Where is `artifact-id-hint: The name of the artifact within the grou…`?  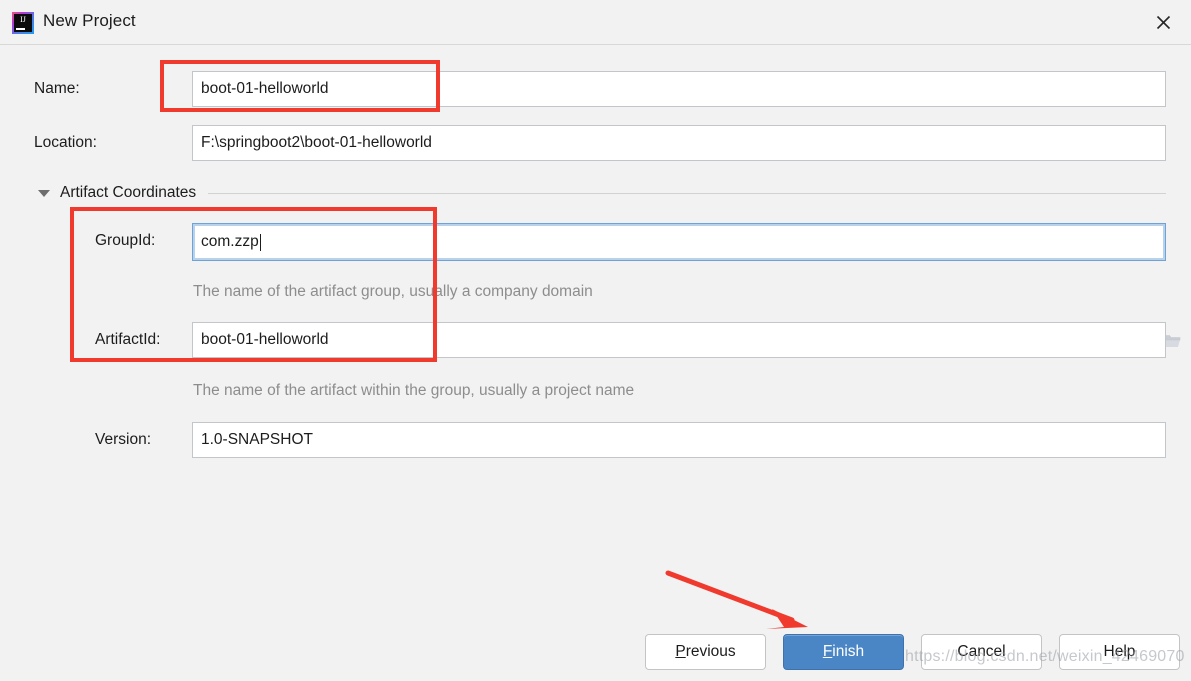 artifact-id-hint: The name of the artifact within the grou… is located at coordinates (414, 390).